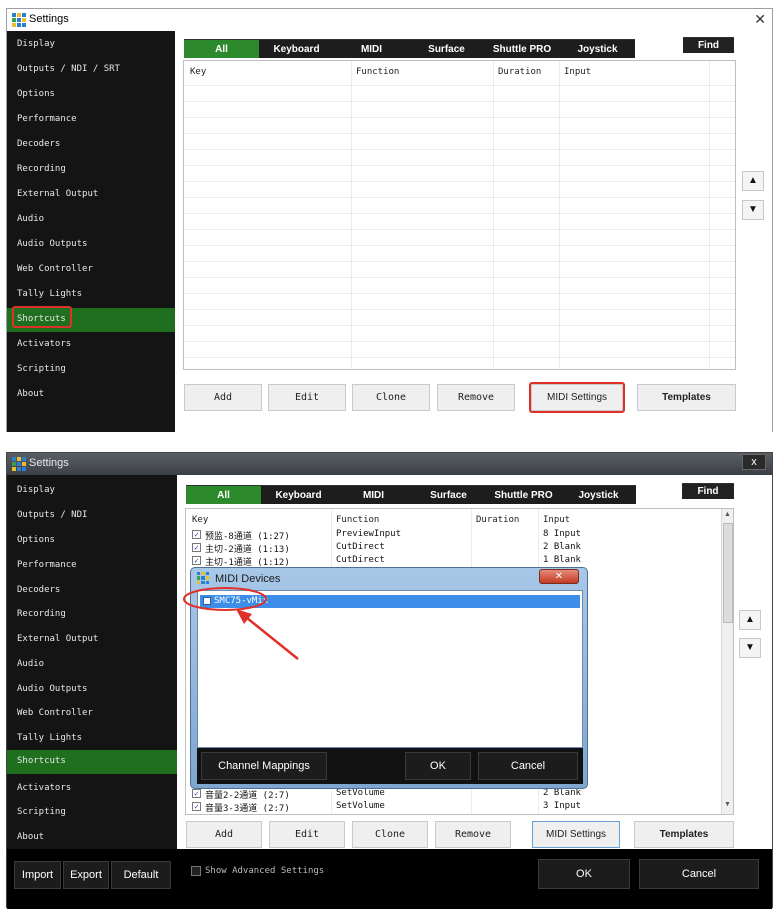 This screenshot has width=781, height=912. What do you see at coordinates (247, 796) in the screenshot?
I see `row-key: 音量2-2通道 (2:7)` at bounding box center [247, 796].